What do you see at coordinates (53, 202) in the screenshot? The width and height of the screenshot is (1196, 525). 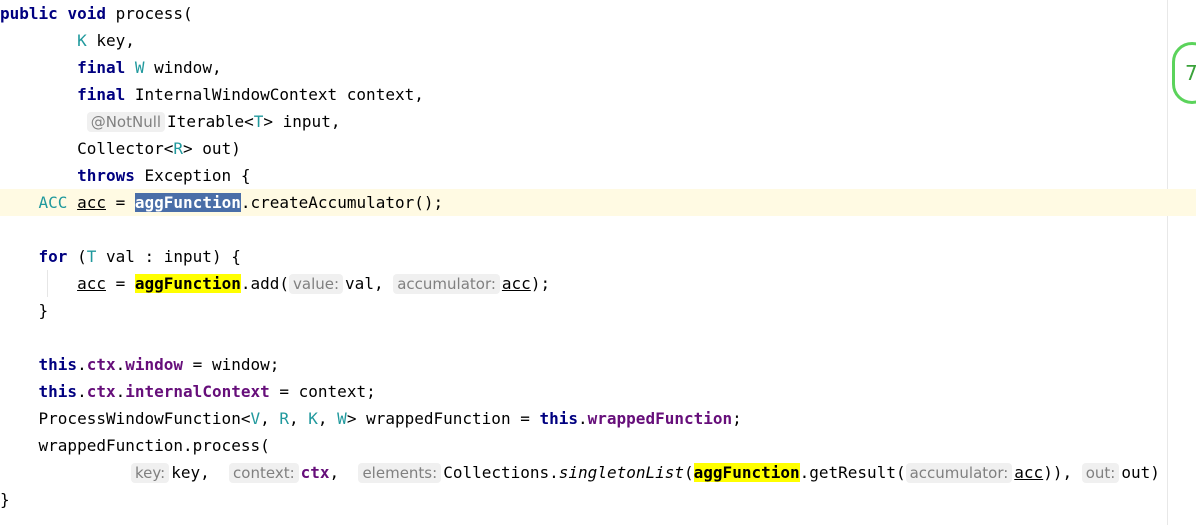 I see `type-param: ACC` at bounding box center [53, 202].